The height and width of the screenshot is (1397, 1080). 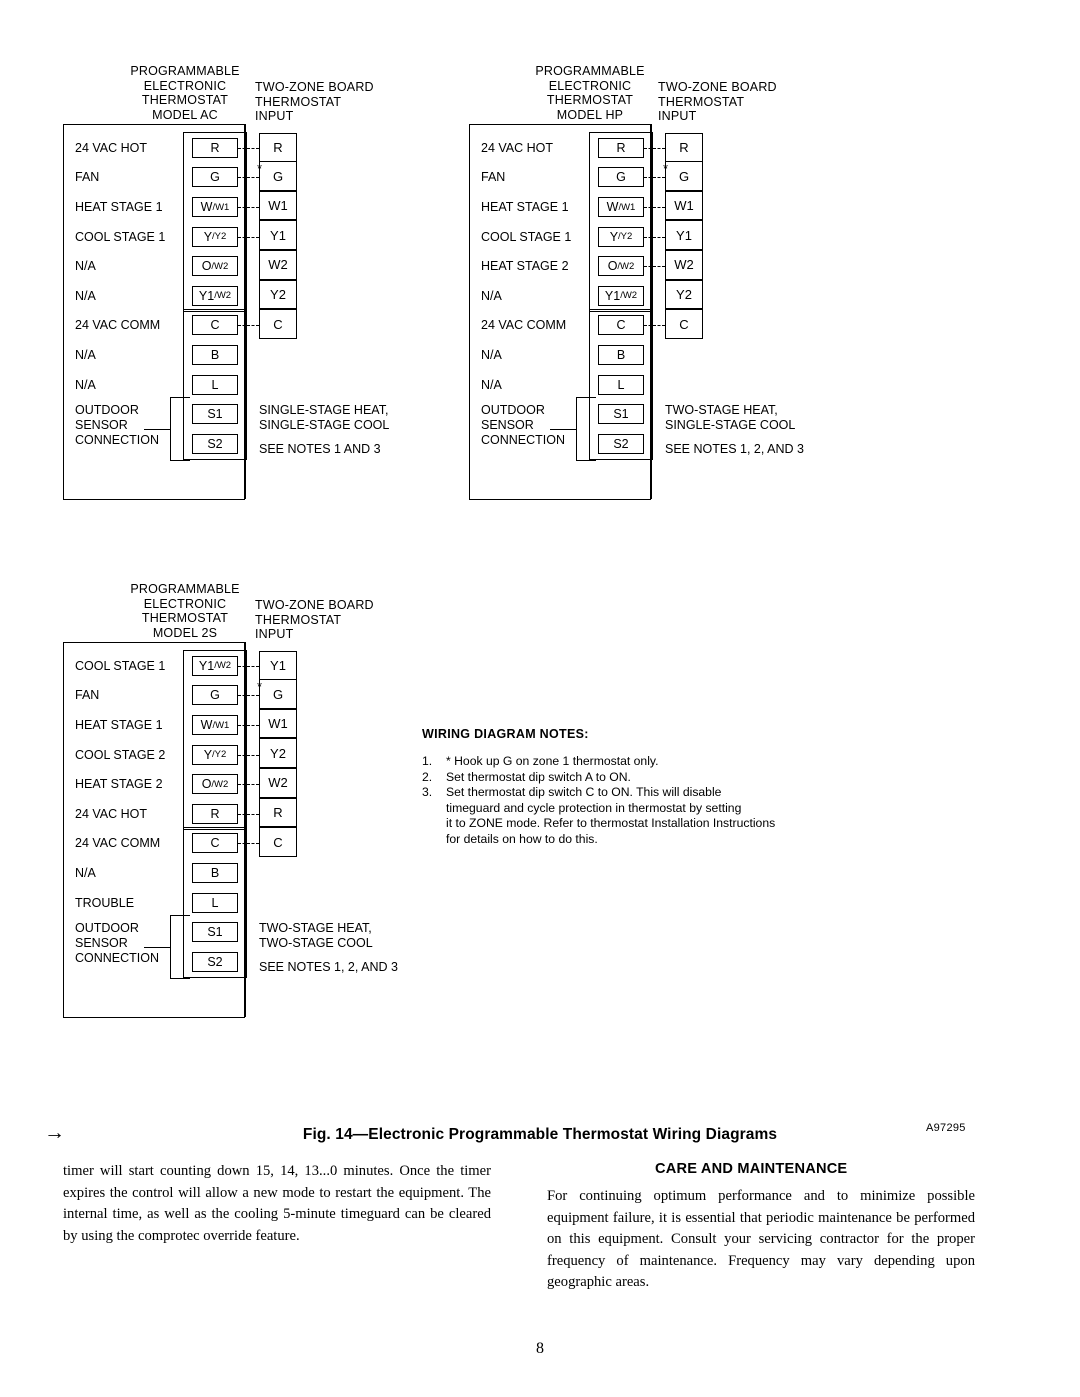 I want to click on row-label-model-2s-2: HEAT STAGE 1, so click(x=119, y=725).